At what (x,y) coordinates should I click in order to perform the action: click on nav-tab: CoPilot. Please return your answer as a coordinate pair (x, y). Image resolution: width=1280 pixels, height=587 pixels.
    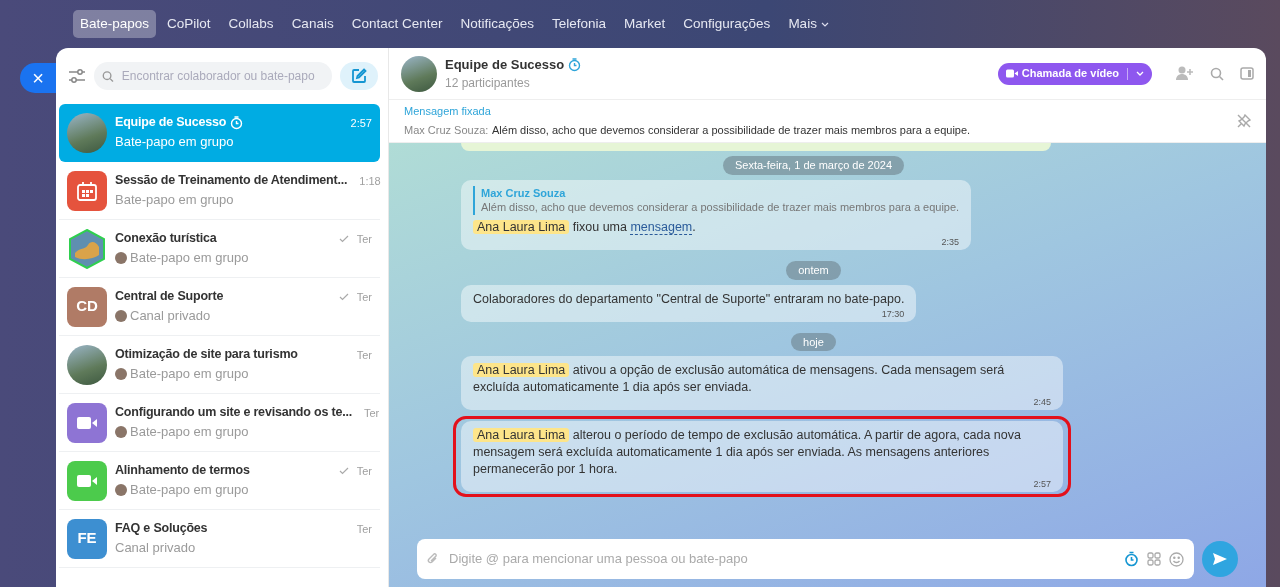
    Looking at the image, I should click on (189, 24).